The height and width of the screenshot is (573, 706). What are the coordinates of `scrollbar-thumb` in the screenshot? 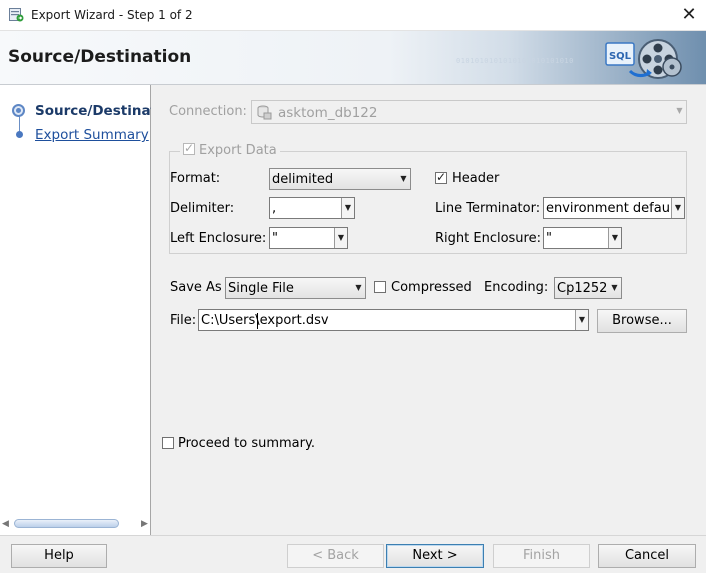 It's located at (66, 523).